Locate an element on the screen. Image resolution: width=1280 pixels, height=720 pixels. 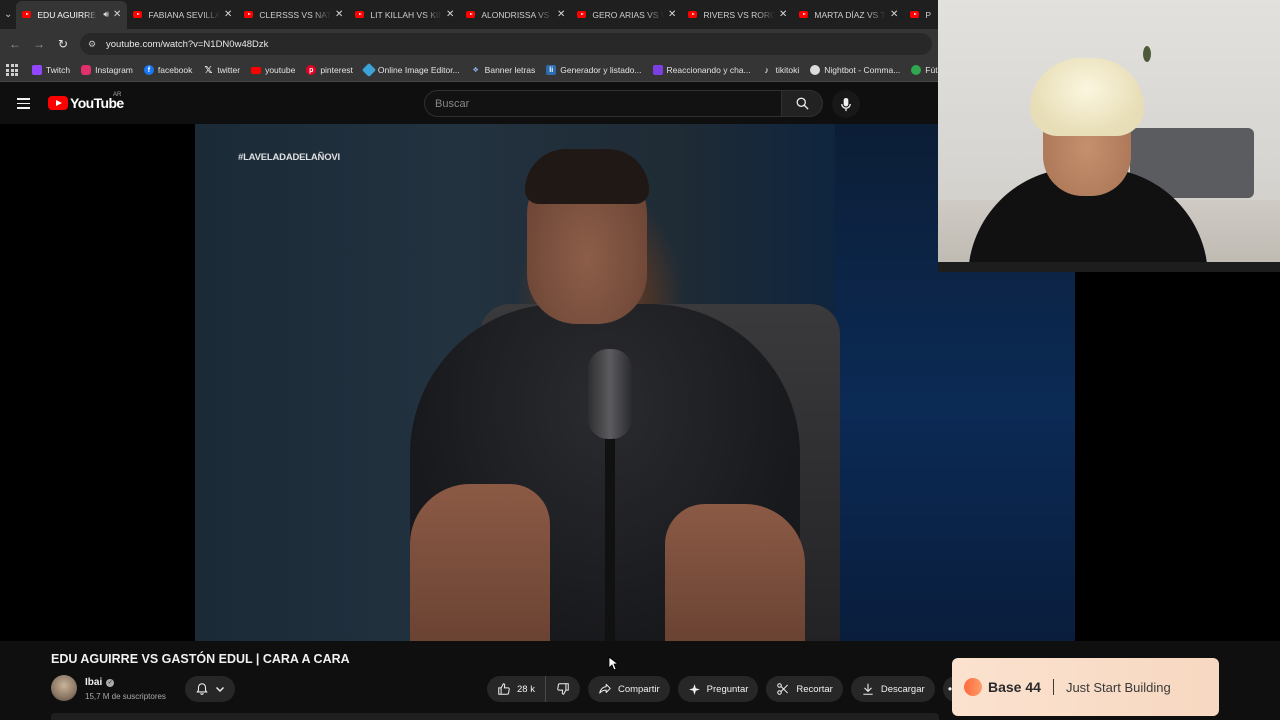
tab-7: MARTA DÍAZ VS T ✕ is located at coordinates (848, 15).